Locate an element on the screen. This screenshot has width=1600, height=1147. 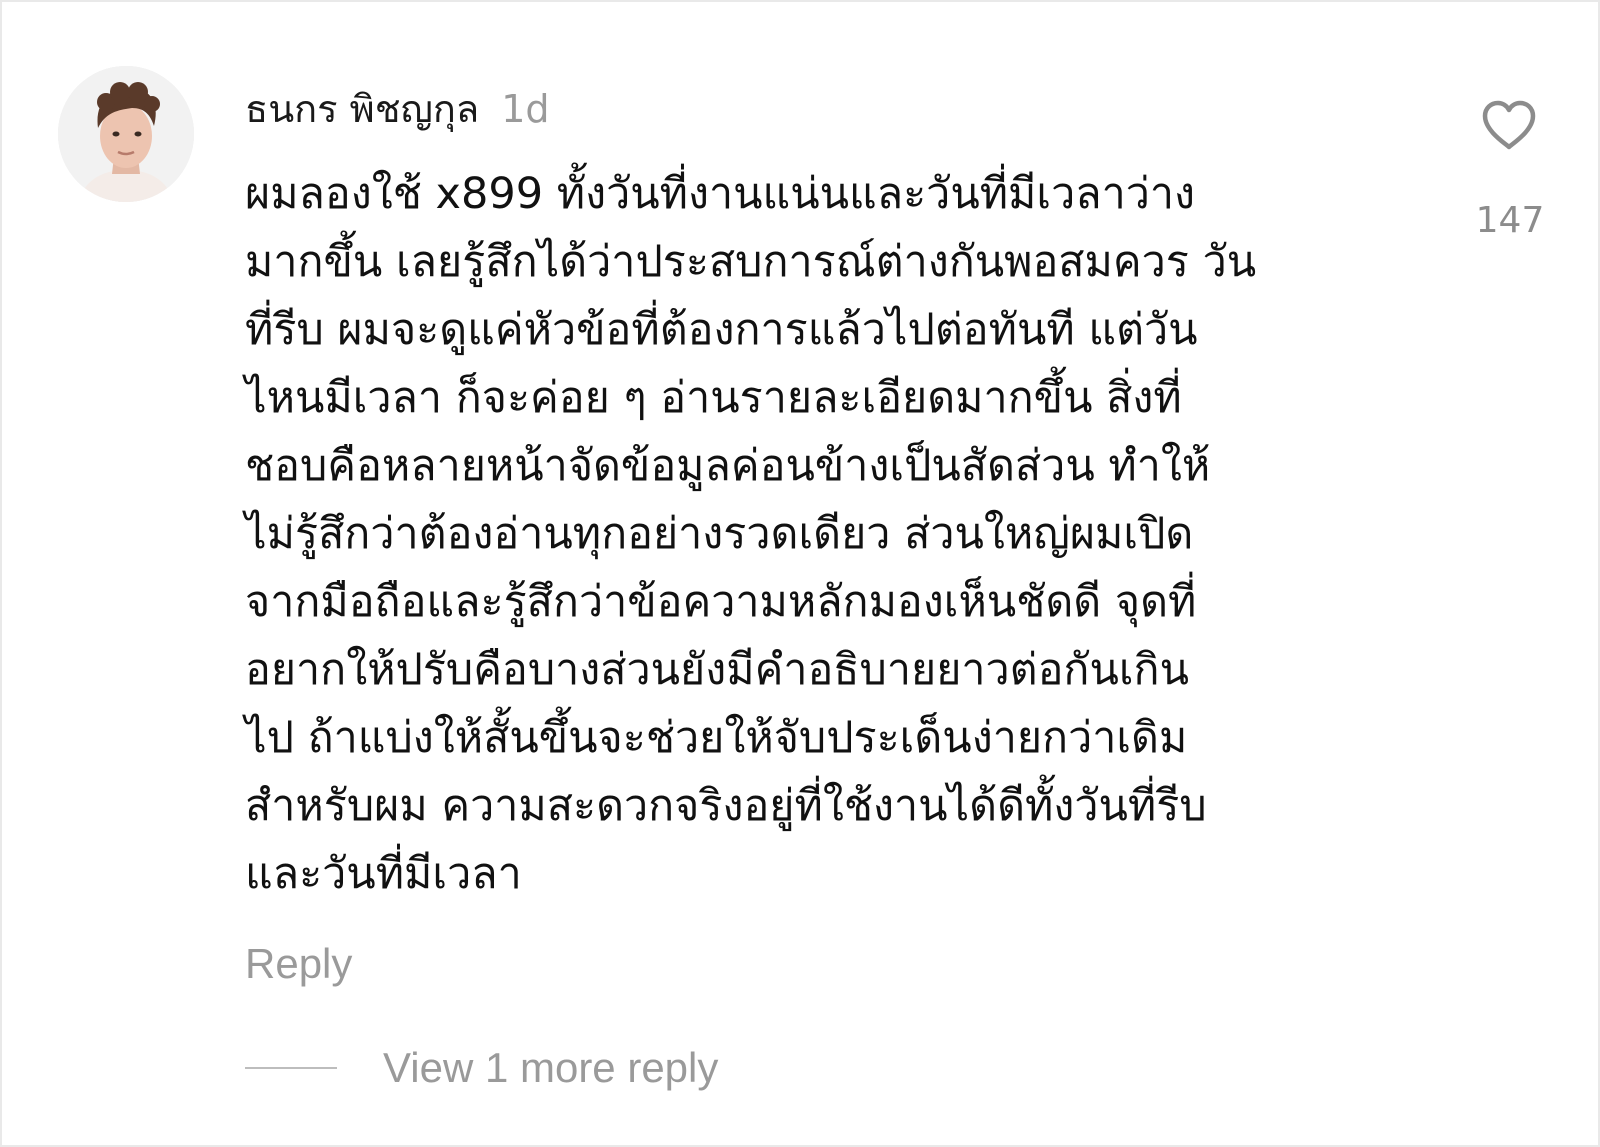
timestamp: 1d is located at coordinates (525, 109).